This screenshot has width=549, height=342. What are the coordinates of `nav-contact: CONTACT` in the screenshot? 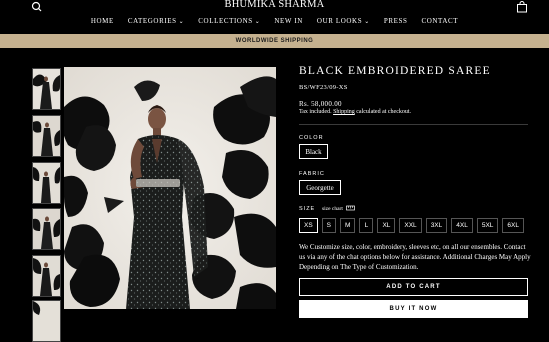 It's located at (439, 21).